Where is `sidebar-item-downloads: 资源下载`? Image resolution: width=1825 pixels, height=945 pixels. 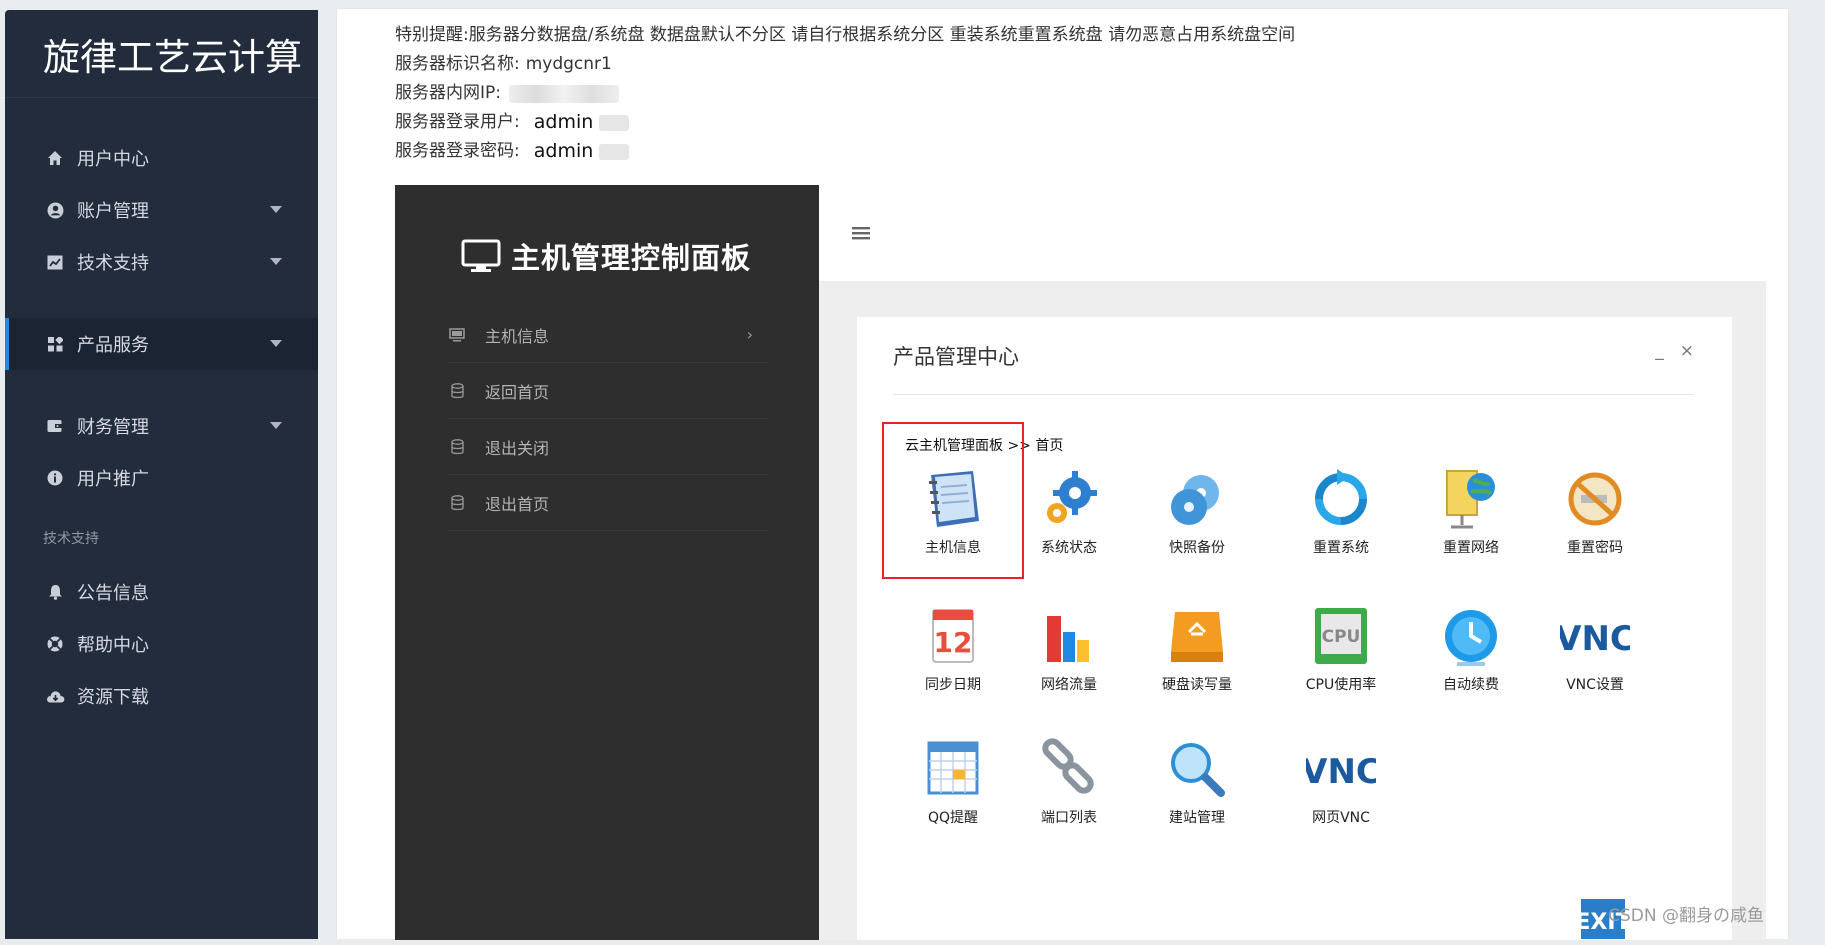
sidebar-item-downloads: 资源下载 is located at coordinates (161, 696).